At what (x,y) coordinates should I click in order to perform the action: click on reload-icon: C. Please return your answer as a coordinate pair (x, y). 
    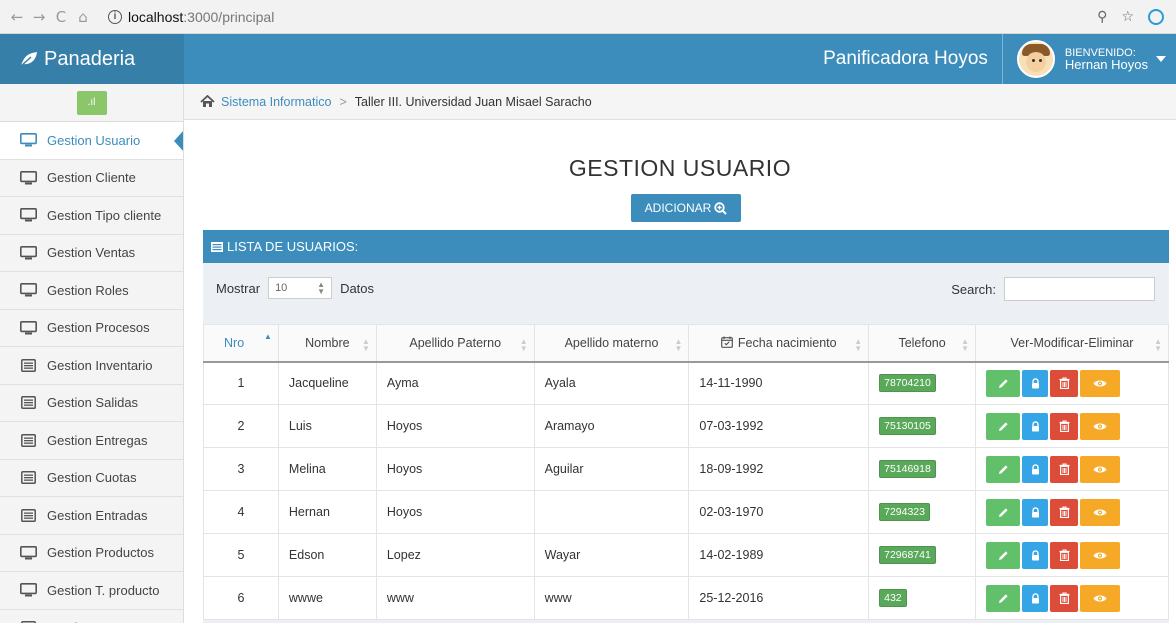
    Looking at the image, I should click on (61, 17).